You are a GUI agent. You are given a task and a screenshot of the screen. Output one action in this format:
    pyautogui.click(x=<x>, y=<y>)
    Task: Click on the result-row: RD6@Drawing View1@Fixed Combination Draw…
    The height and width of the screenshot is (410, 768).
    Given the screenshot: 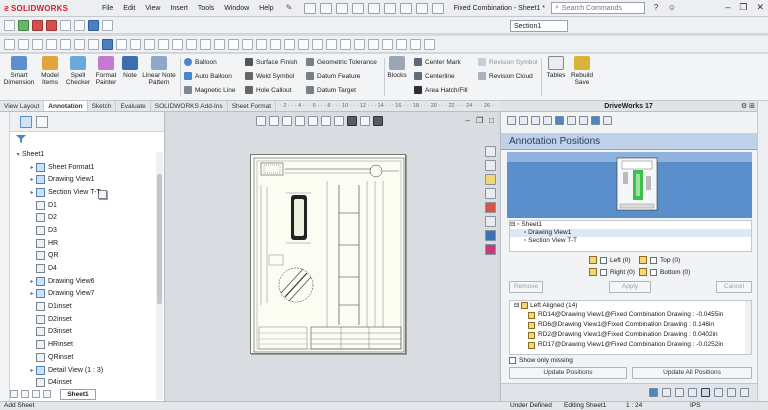 What is the action you would take?
    pyautogui.click(x=630, y=325)
    